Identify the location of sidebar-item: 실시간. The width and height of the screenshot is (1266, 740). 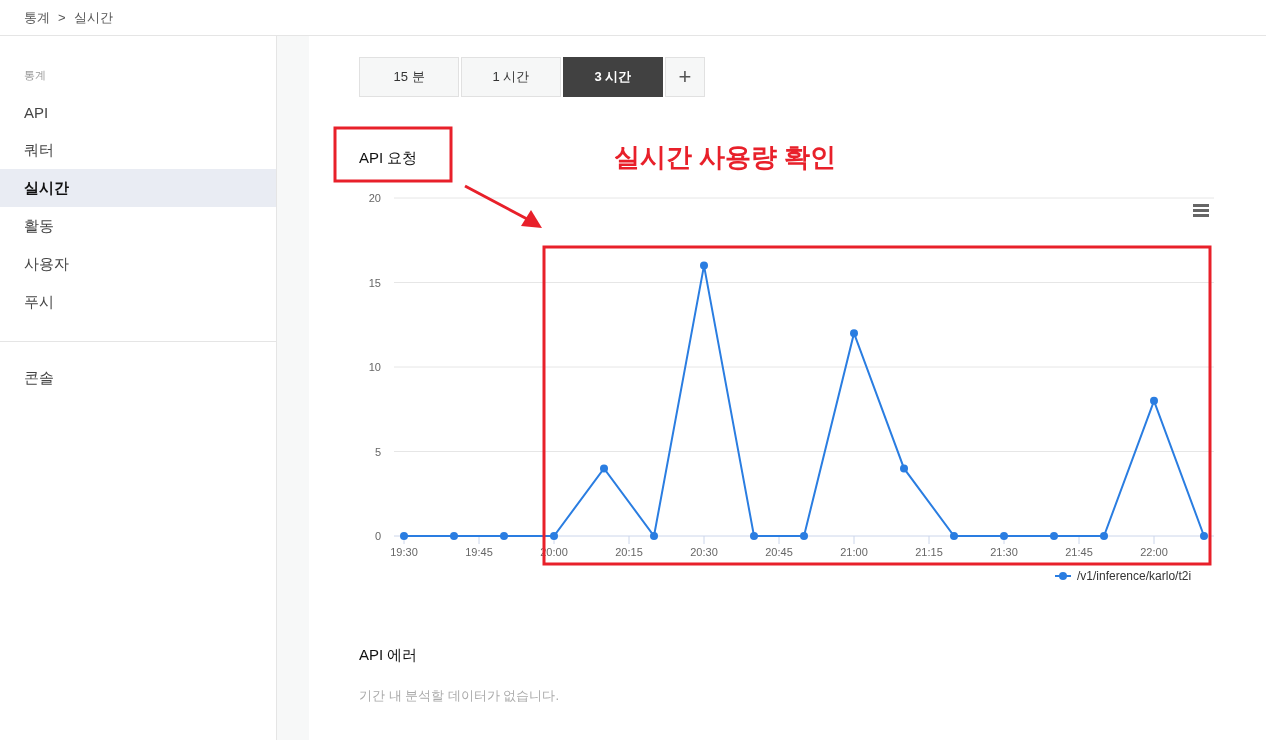
(138, 188).